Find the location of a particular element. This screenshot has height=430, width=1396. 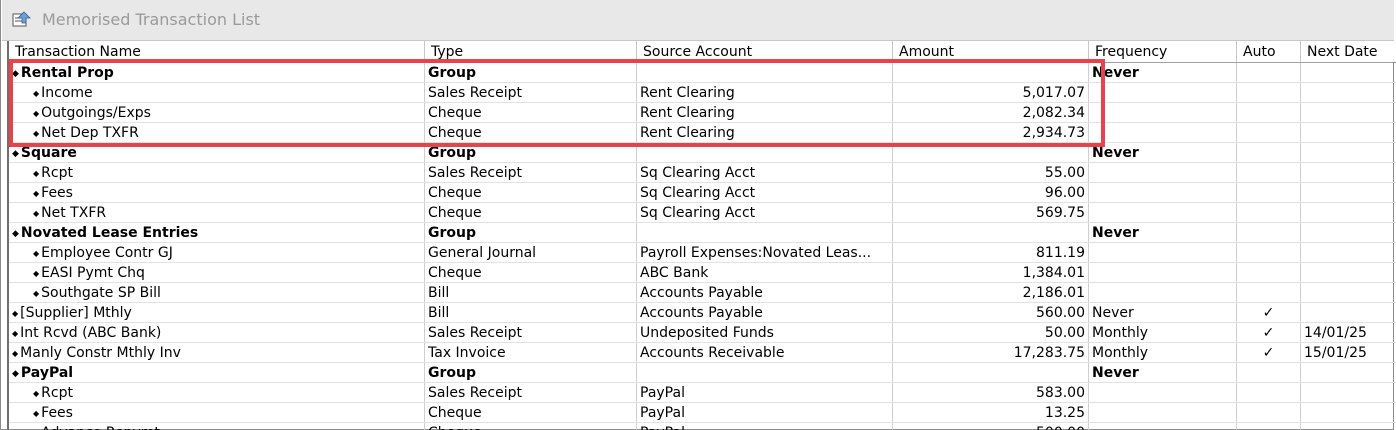

column-header-source-account: Source Account is located at coordinates (765, 51).